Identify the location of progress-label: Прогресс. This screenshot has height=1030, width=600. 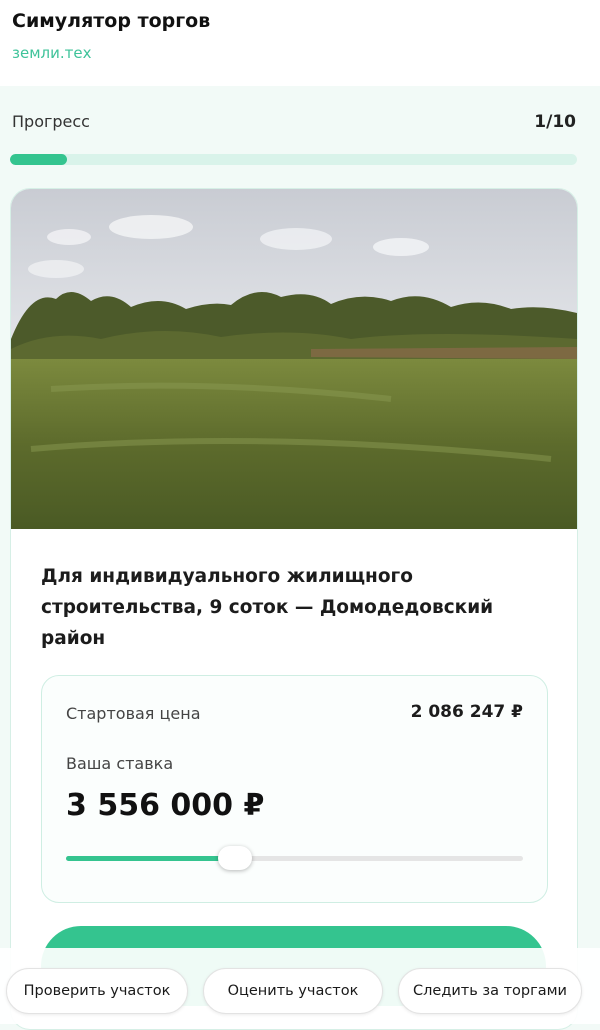
(51, 121).